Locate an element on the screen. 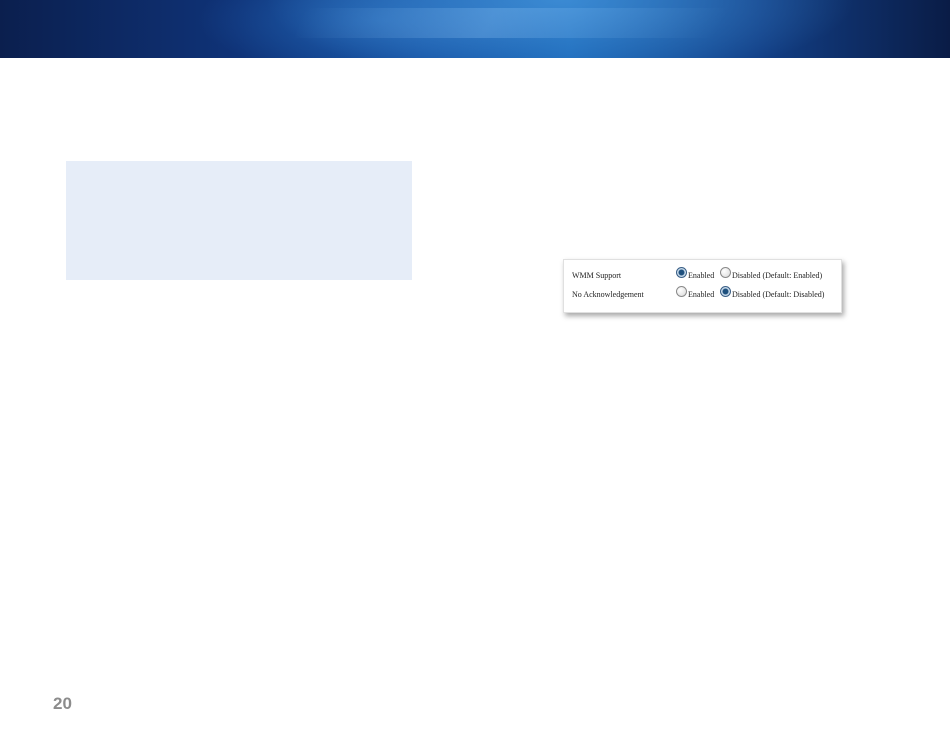 The image size is (950, 734). header-banner is located at coordinates (475, 29).